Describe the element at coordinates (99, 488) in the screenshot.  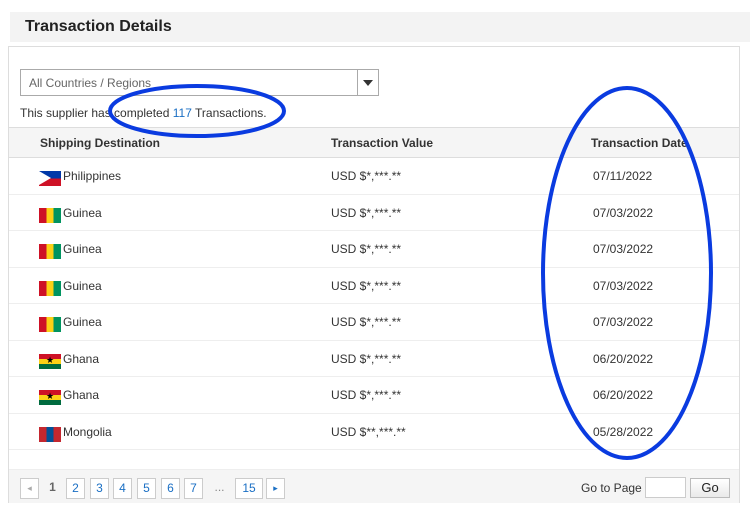
I see `page-3-button: 3` at that location.